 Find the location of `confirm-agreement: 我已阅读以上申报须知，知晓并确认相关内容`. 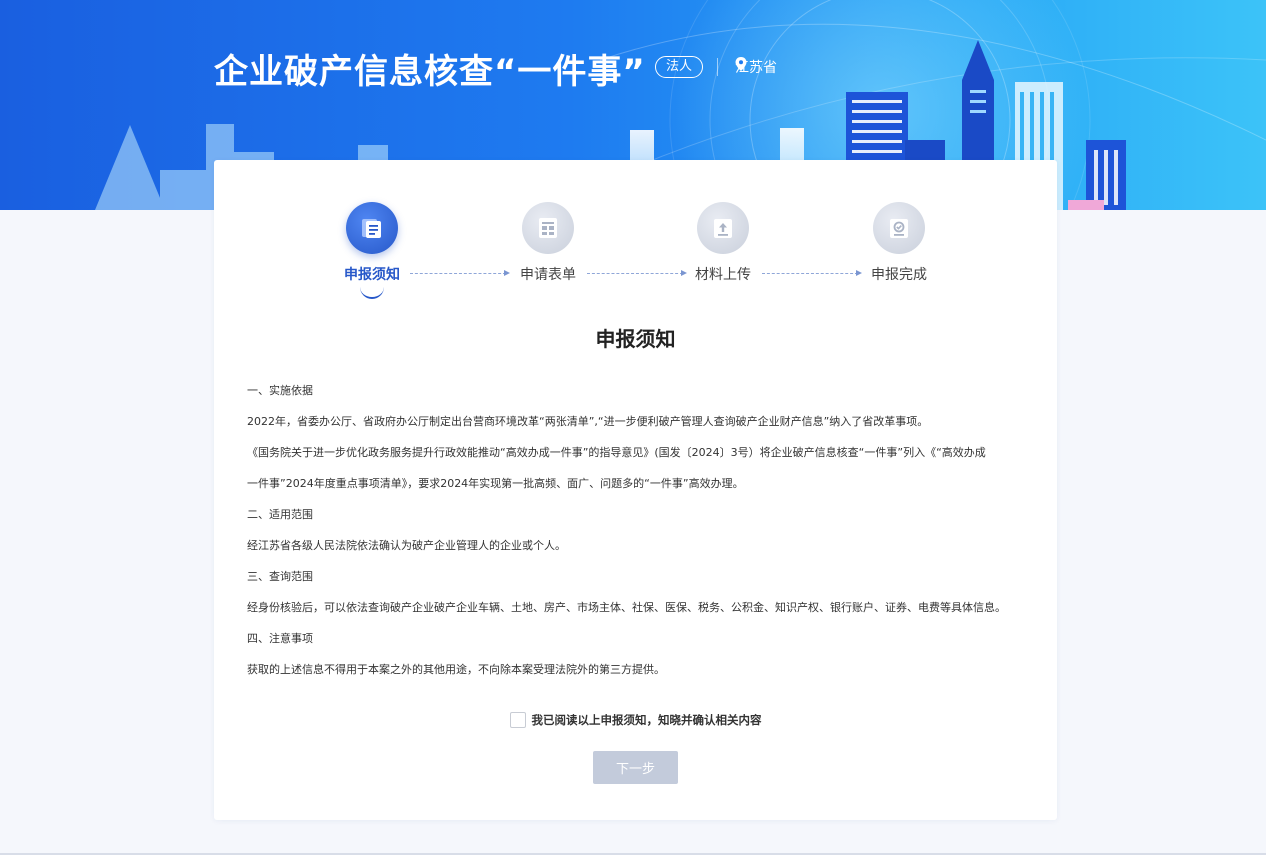

confirm-agreement: 我已阅读以上申报须知，知晓并确认相关内容 is located at coordinates (635, 720).